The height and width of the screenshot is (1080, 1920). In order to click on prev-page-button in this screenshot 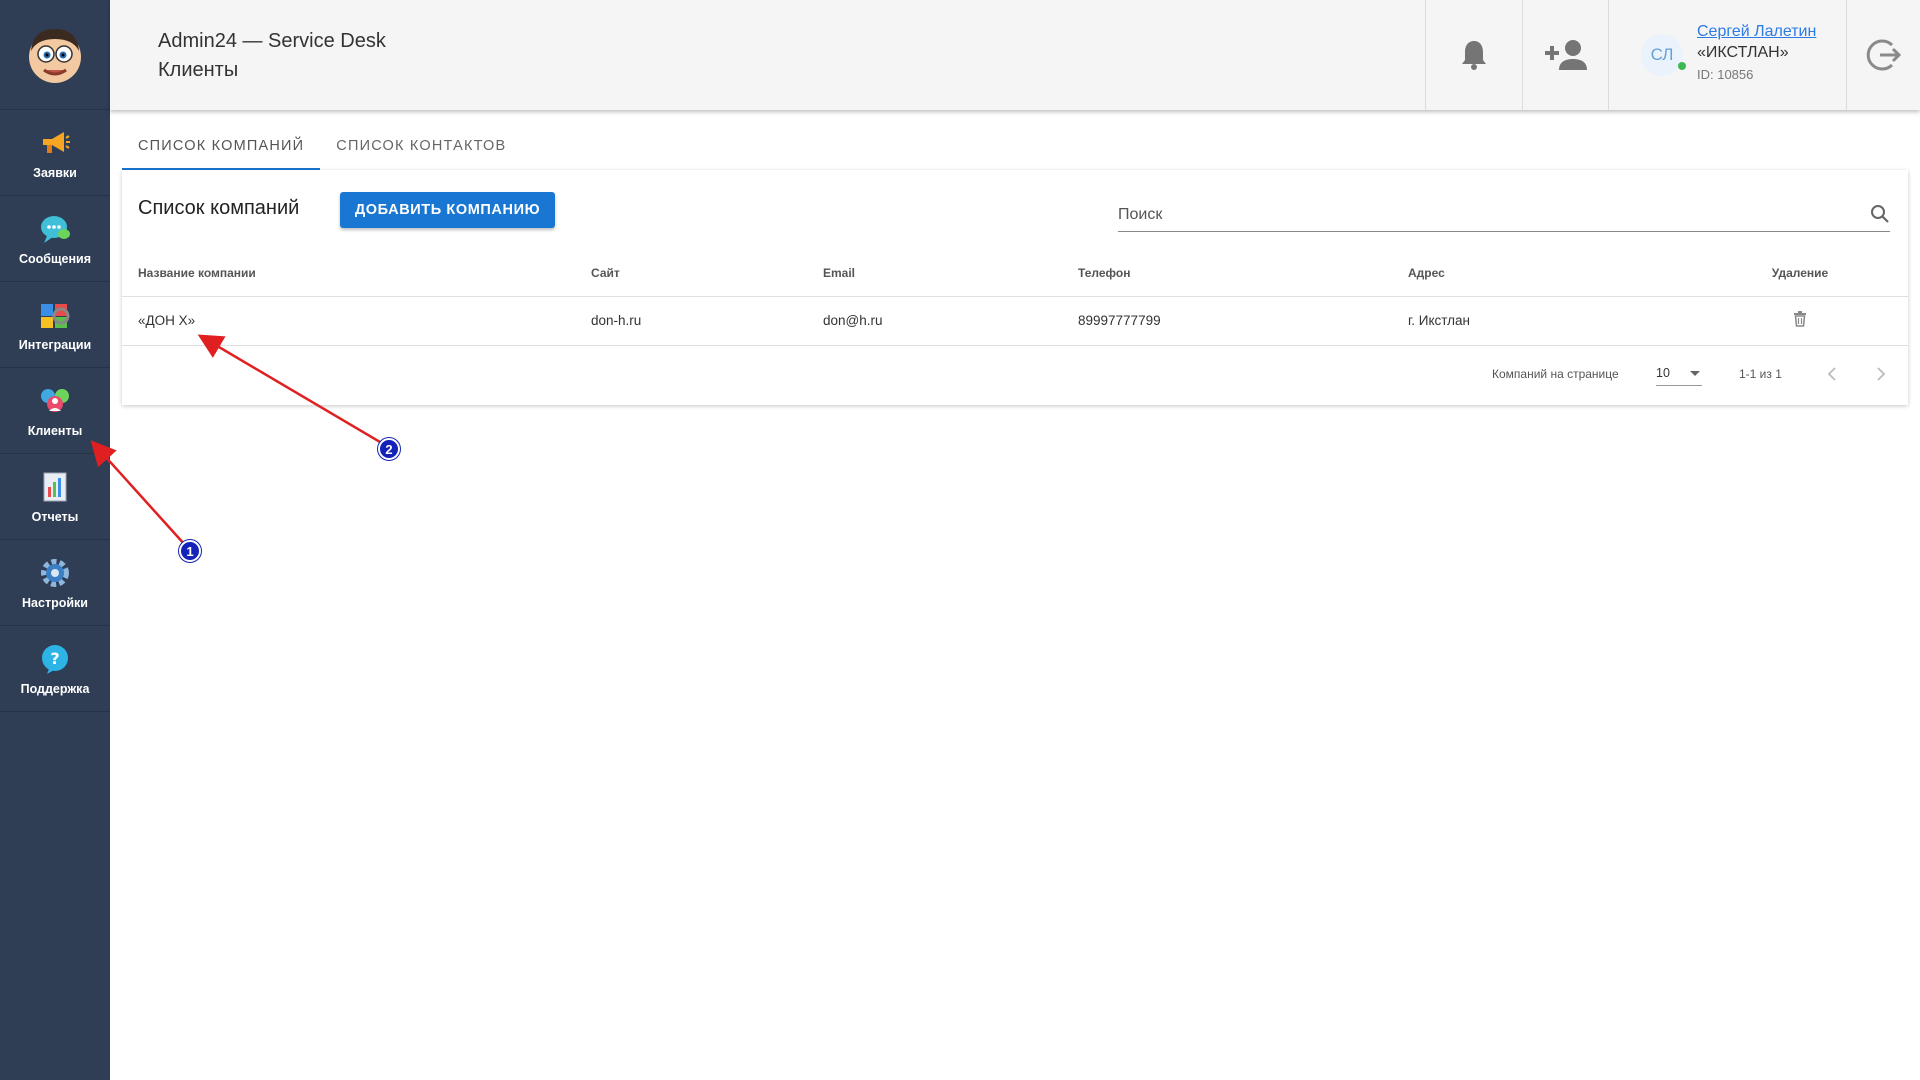, I will do `click(1832, 374)`.